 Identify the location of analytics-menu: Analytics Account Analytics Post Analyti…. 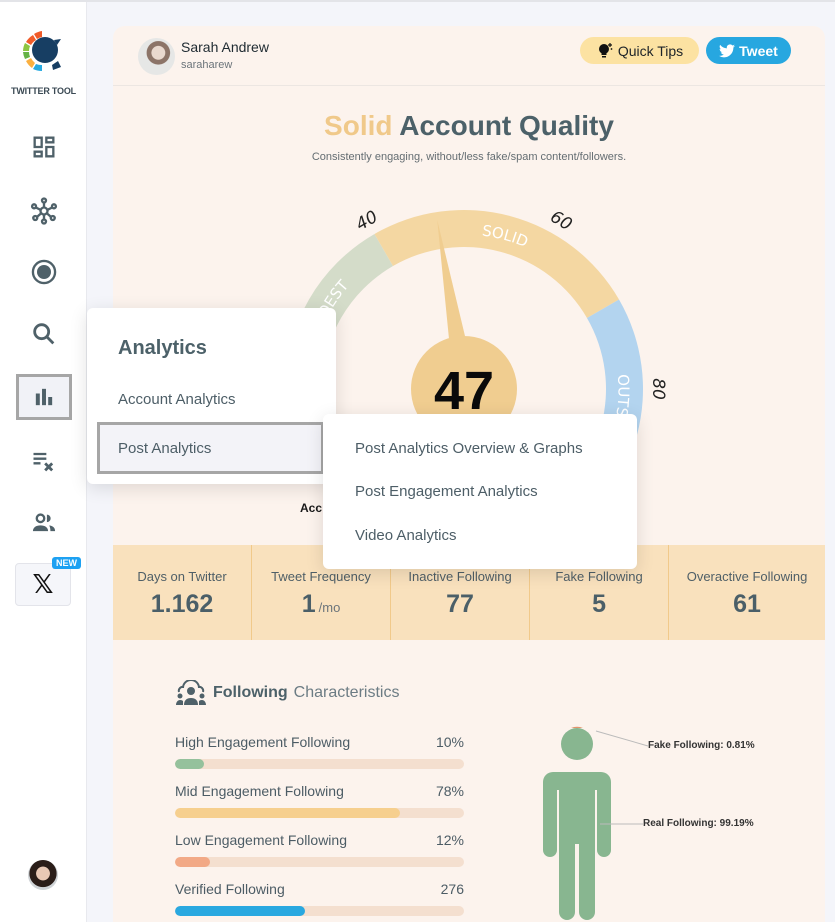
(211, 396).